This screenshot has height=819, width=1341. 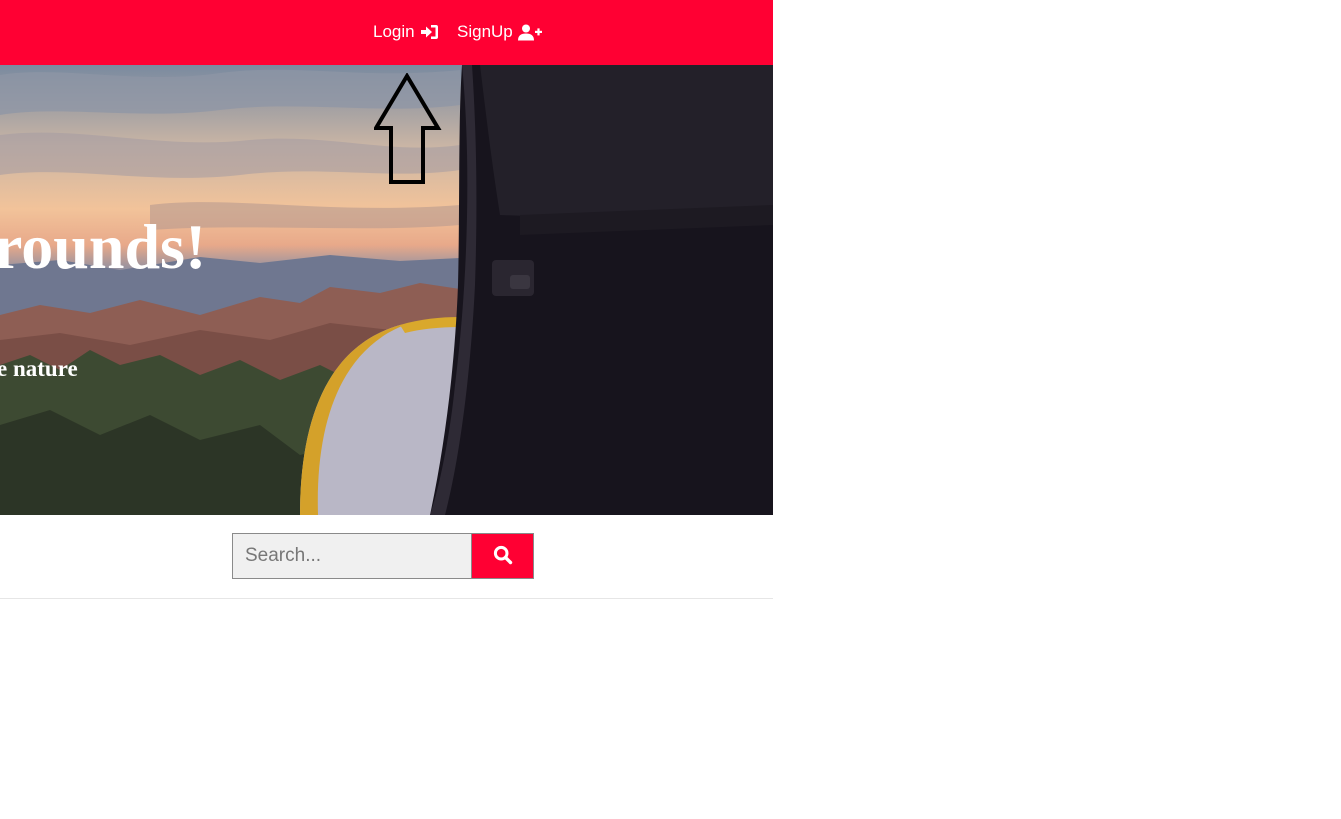 I want to click on search-icon, so click(x=503, y=556).